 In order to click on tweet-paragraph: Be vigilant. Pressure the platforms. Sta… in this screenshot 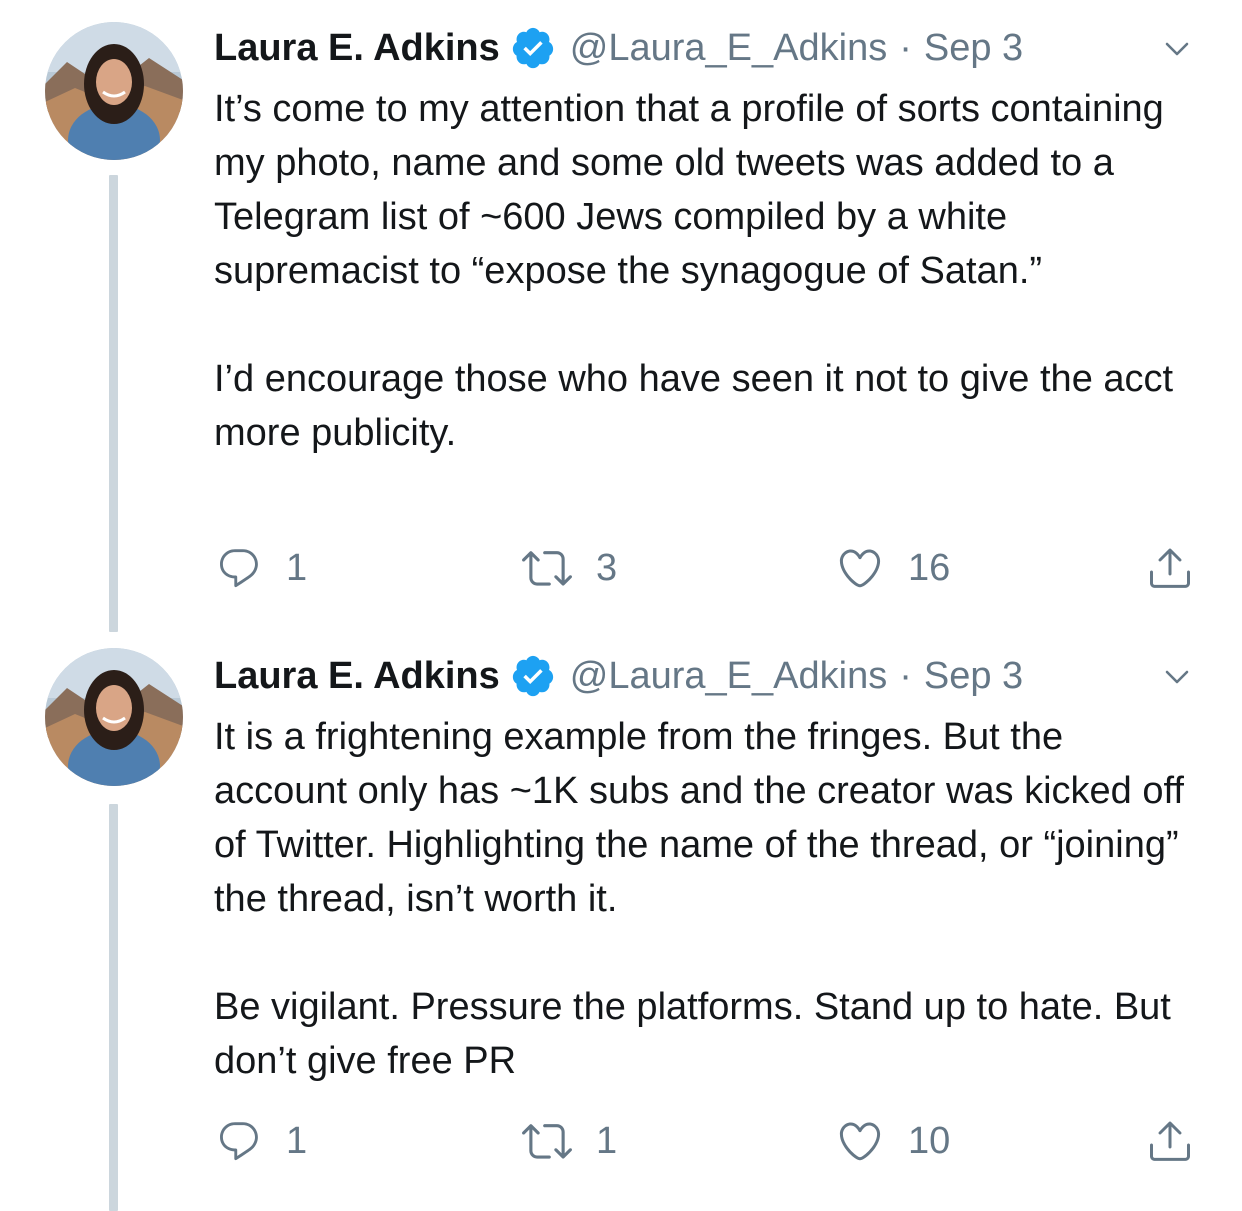, I will do `click(692, 1034)`.